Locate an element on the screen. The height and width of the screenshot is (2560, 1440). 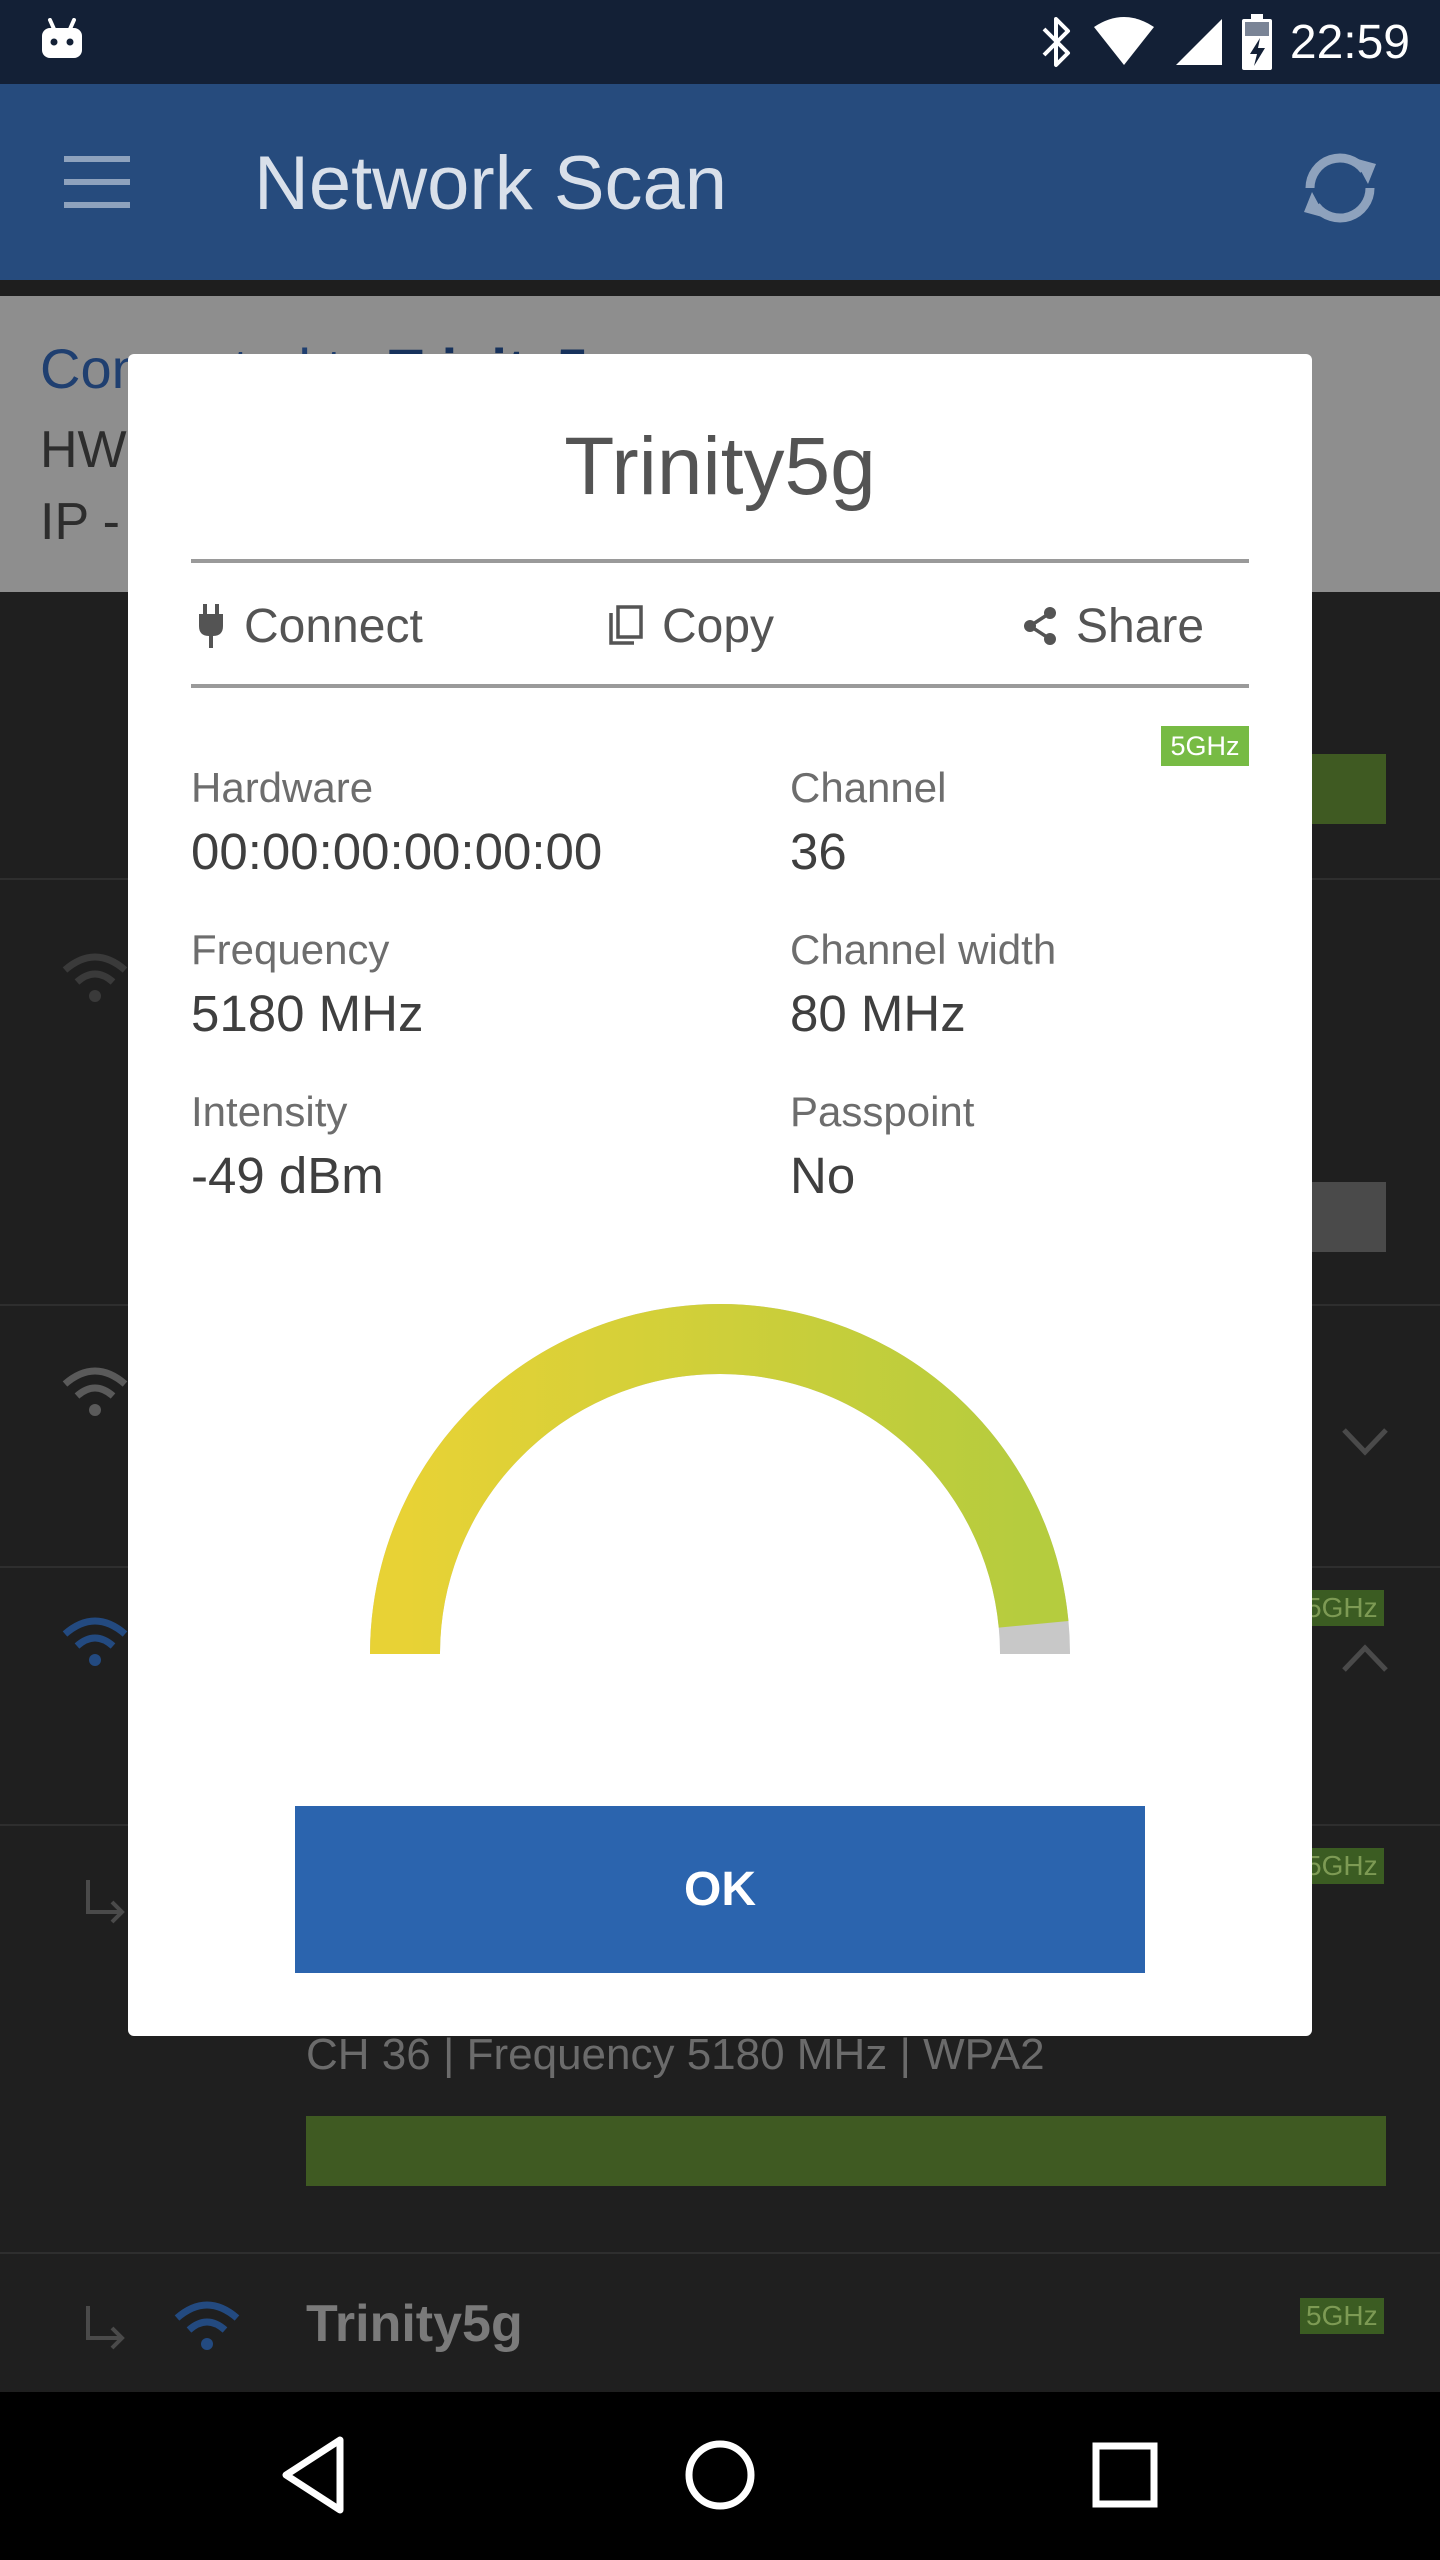
hardware-label: HW is located at coordinates (83, 450).